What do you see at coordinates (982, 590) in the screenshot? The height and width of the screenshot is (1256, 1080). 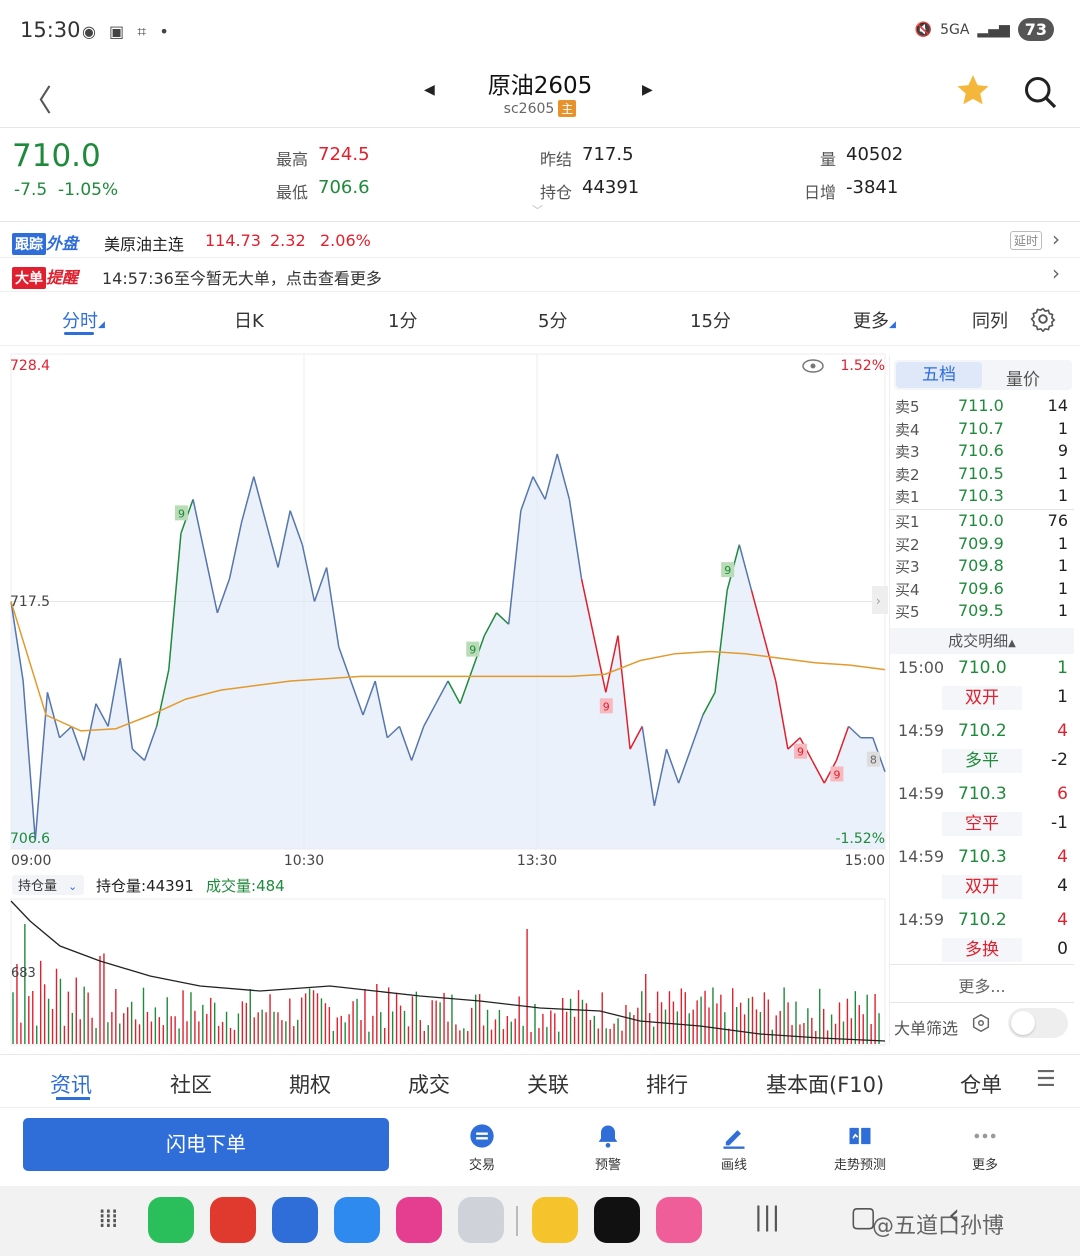 I see `bid-level-row: 买4 709.6 1` at bounding box center [982, 590].